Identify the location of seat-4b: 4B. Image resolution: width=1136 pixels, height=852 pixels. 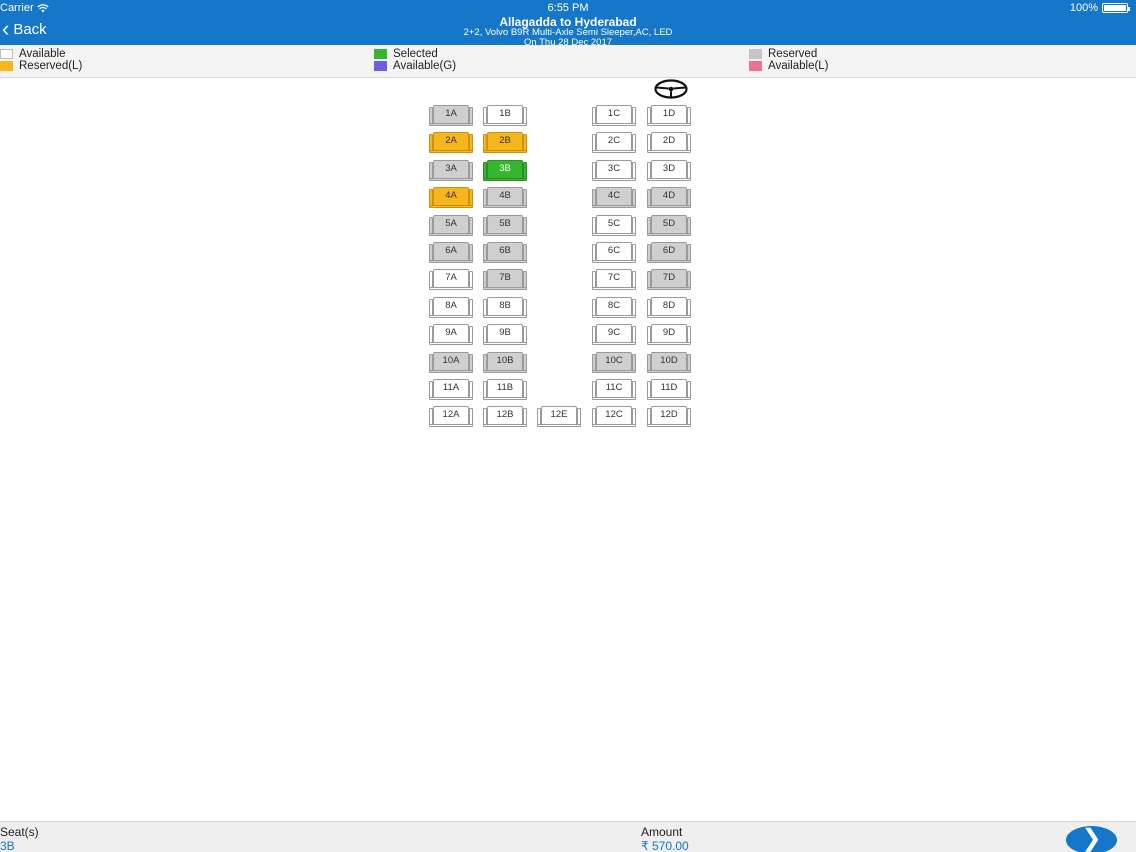
(505, 197).